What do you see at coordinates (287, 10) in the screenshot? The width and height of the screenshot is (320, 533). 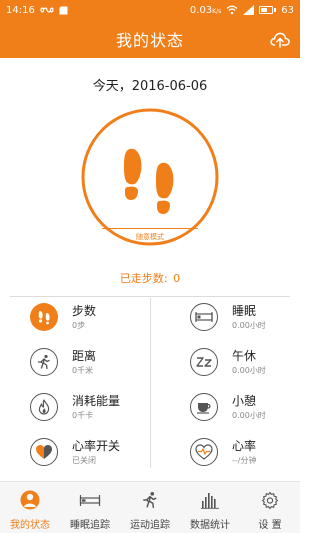 I see `battery-percent: 63` at bounding box center [287, 10].